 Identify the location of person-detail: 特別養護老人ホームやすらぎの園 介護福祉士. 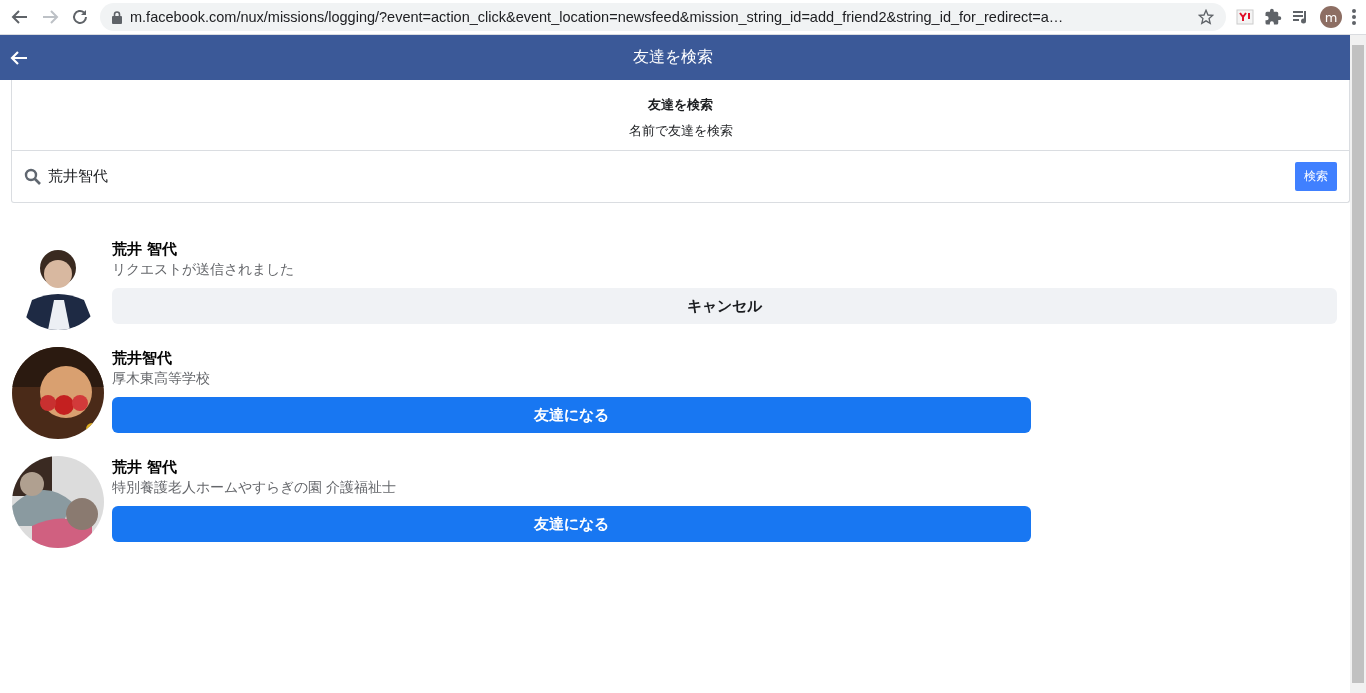
(255, 488).